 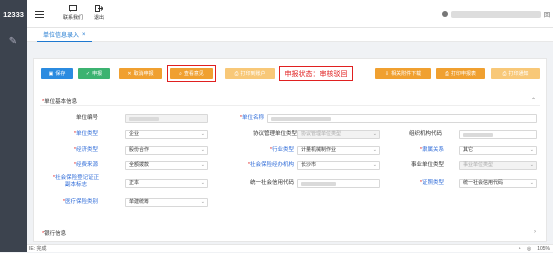 I want to click on si-agency-select: 长沙市 ⌄, so click(x=338, y=165).